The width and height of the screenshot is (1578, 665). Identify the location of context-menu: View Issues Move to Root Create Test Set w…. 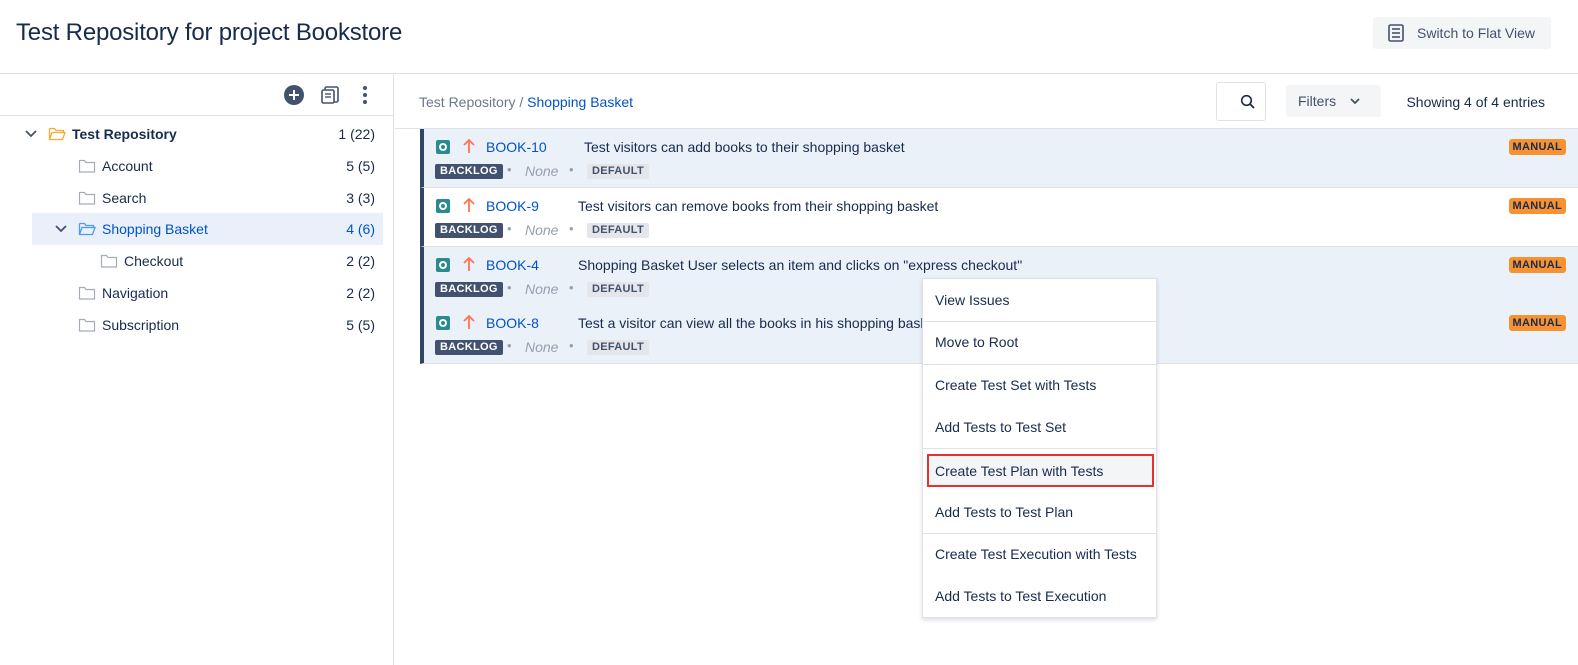
(1039, 448).